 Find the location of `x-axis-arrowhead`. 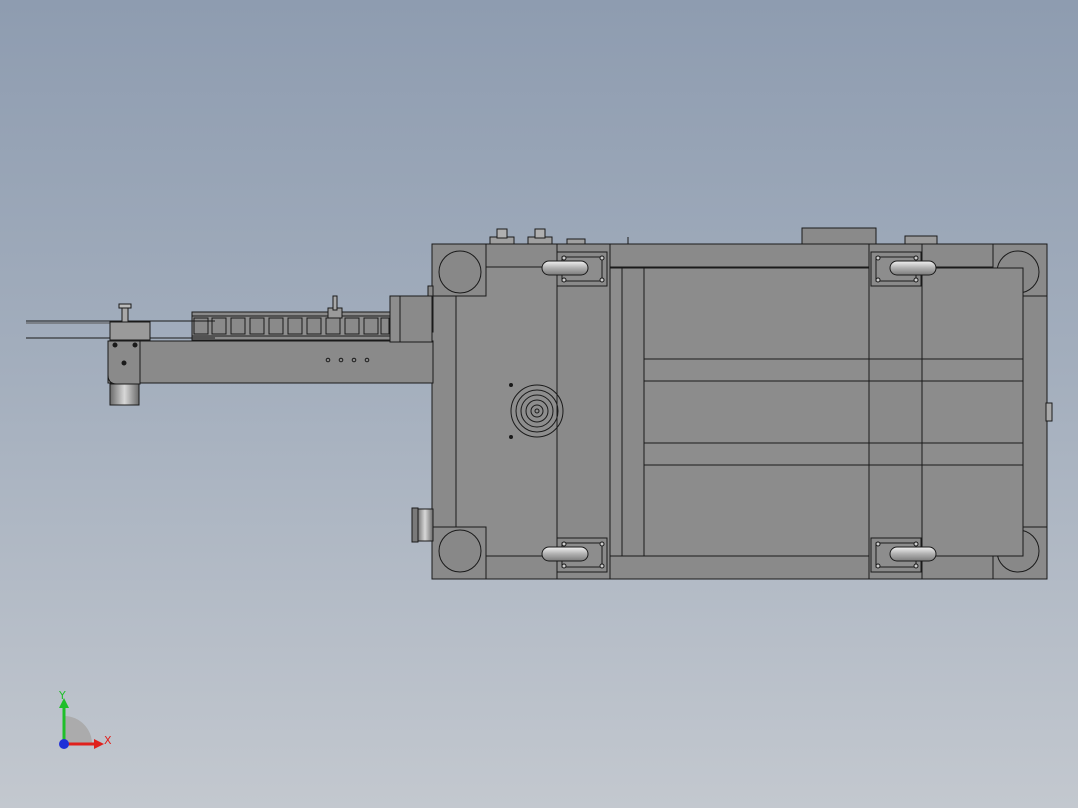

x-axis-arrowhead is located at coordinates (99, 744).